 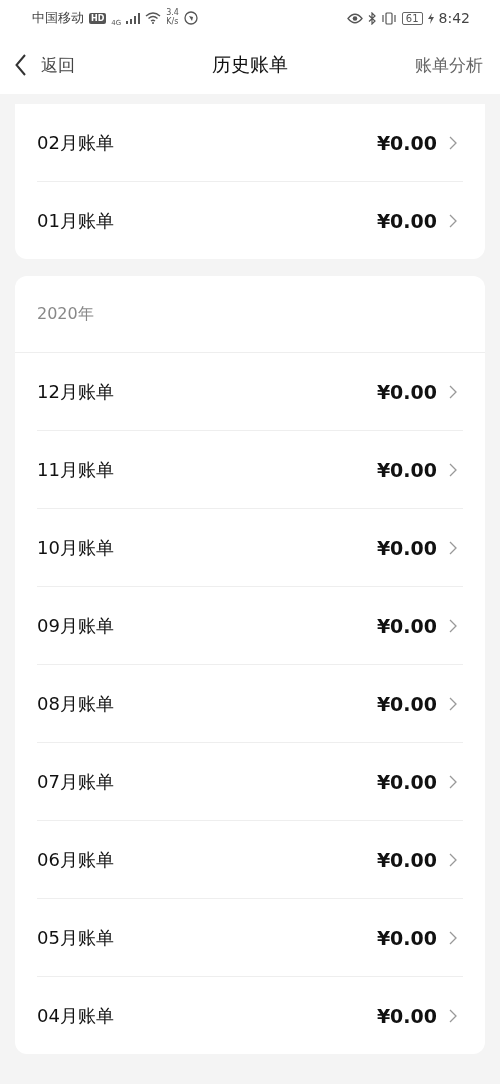 I want to click on bill-row: 01月账单 ¥0.00, so click(x=250, y=220).